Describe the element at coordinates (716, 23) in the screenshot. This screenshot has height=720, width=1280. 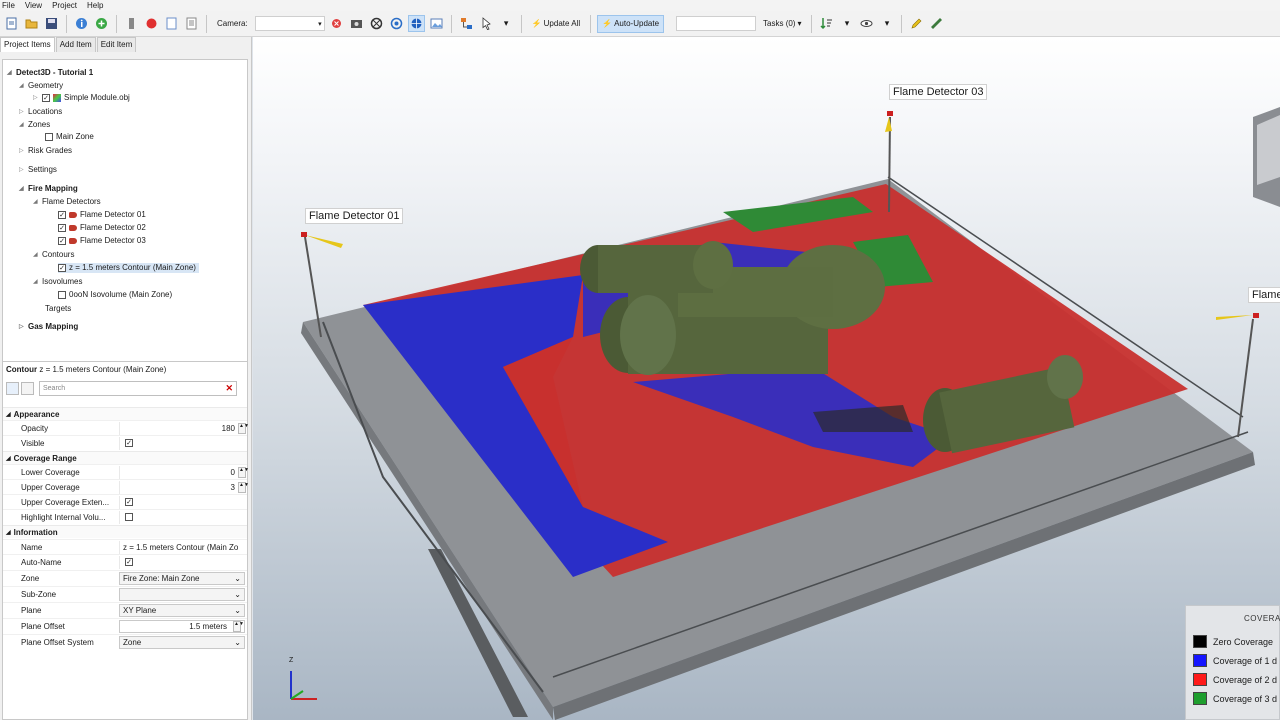
I see `toolbar-search-input` at that location.